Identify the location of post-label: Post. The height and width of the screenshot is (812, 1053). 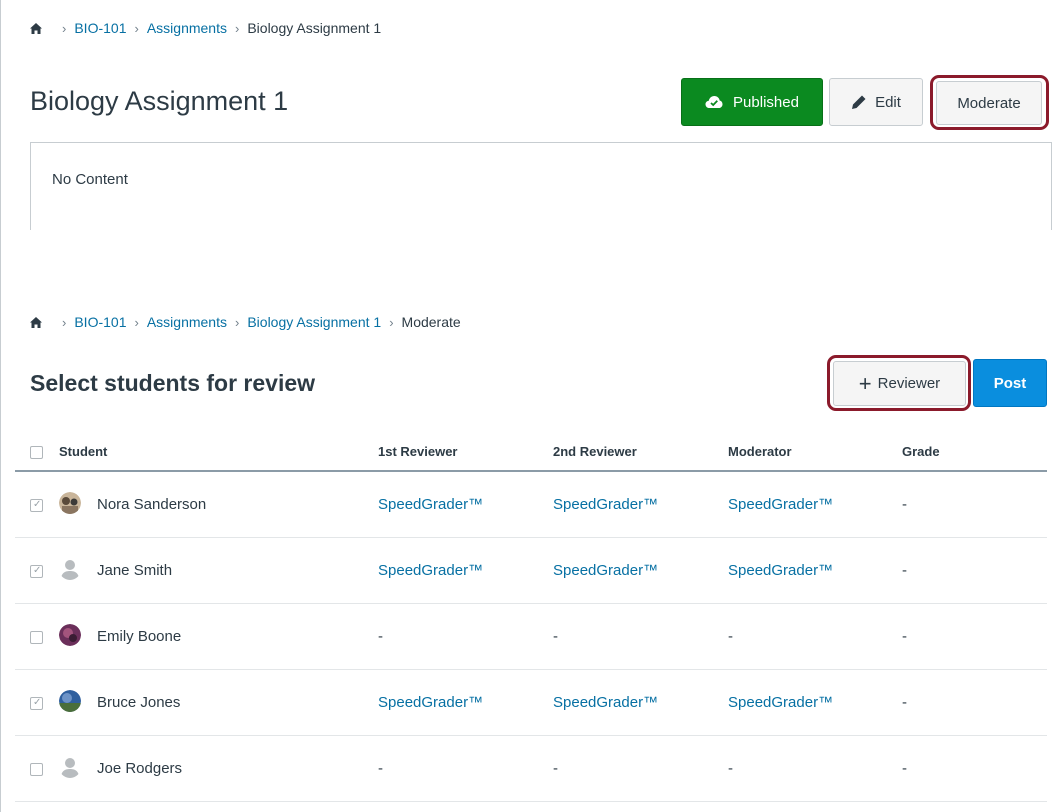
(1010, 383).